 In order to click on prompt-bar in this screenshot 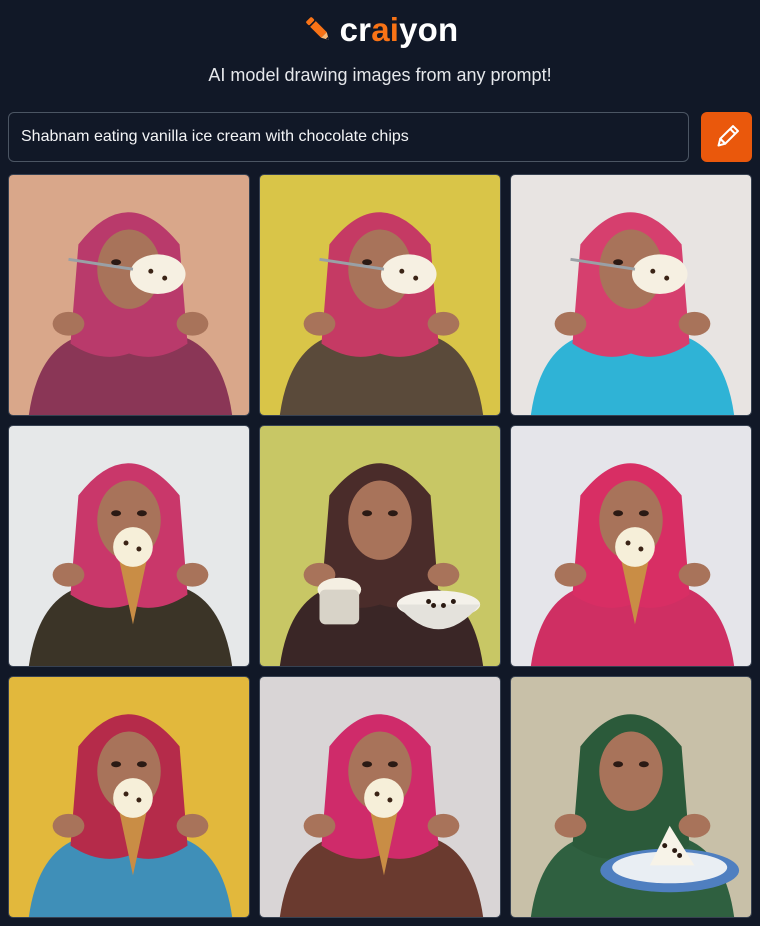, I will do `click(380, 137)`.